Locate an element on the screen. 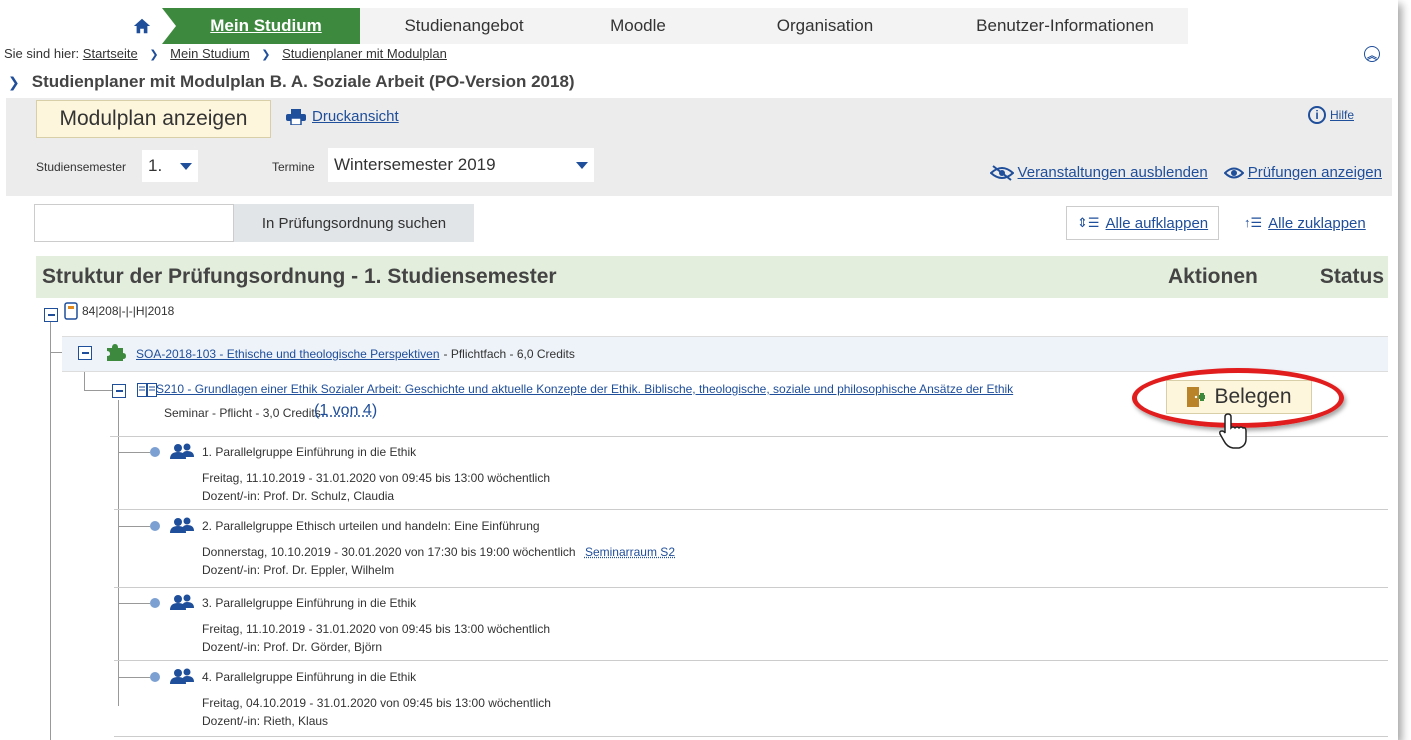 The width and height of the screenshot is (1411, 740). expand-list-icon: ⇕☰ is located at coordinates (1088, 222).